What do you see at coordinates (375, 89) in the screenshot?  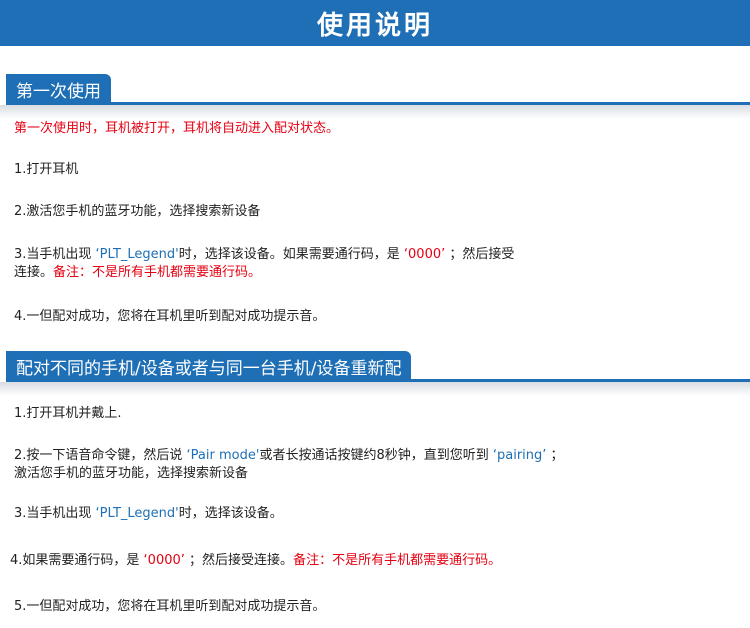 I see `section-header-first-use: 第一次使用` at bounding box center [375, 89].